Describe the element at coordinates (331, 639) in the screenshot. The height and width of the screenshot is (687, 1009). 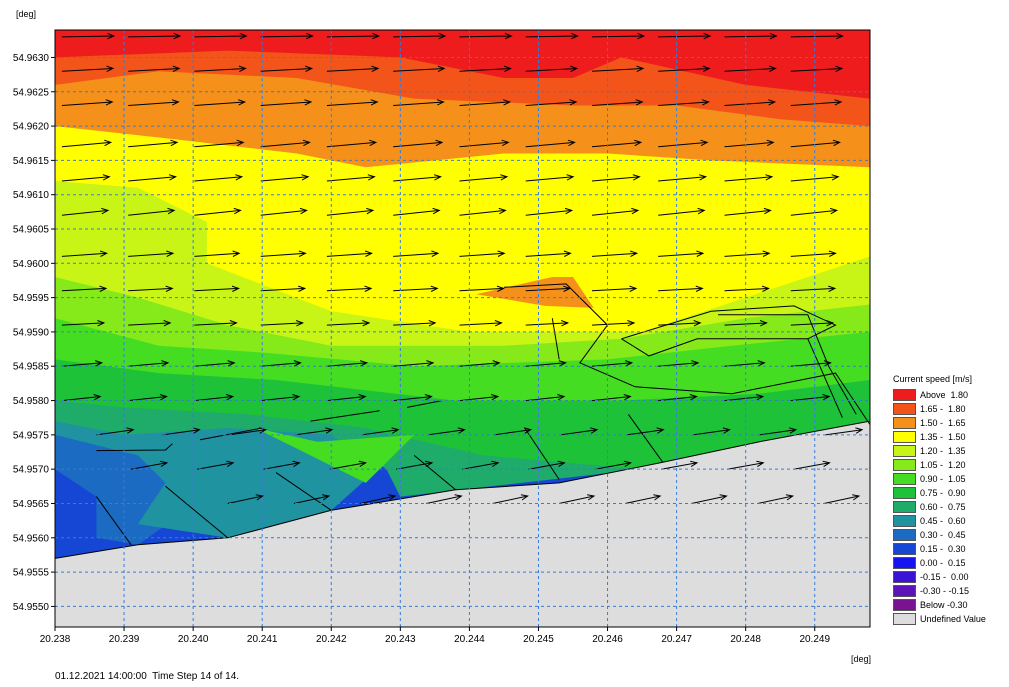
I see `x-tick-label: 20.242` at that location.